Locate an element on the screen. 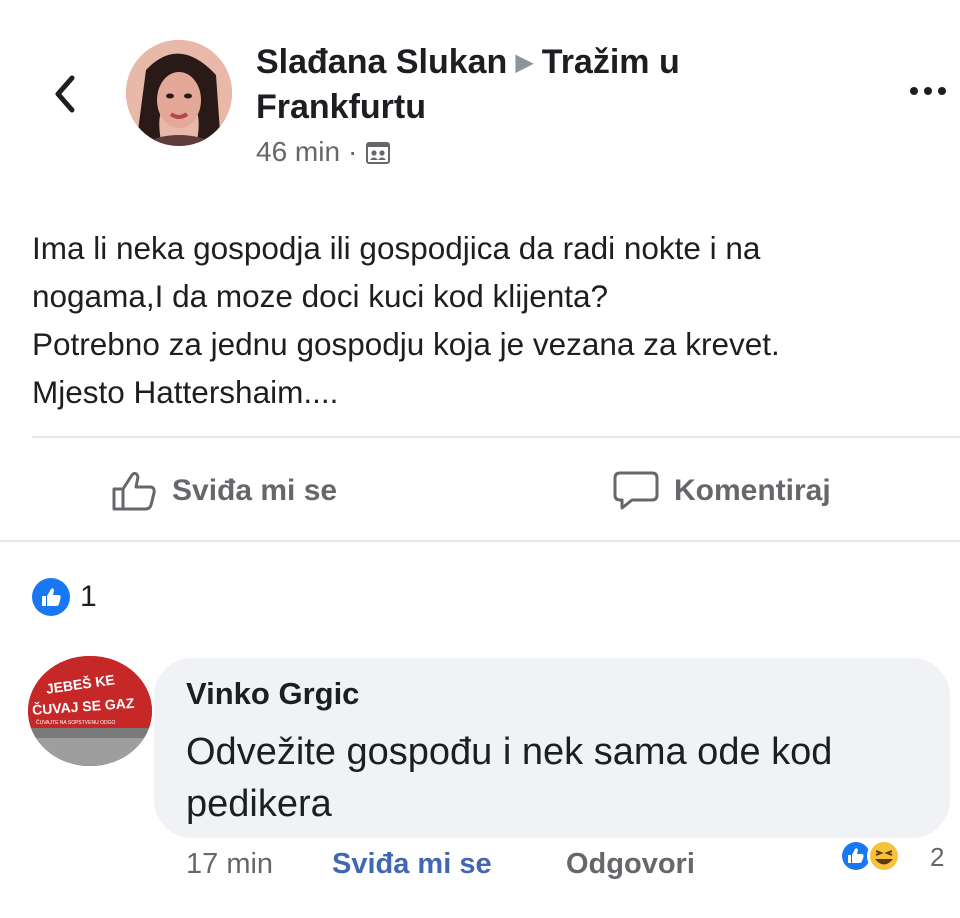  comment-reaction-count: 2 is located at coordinates (937, 857).